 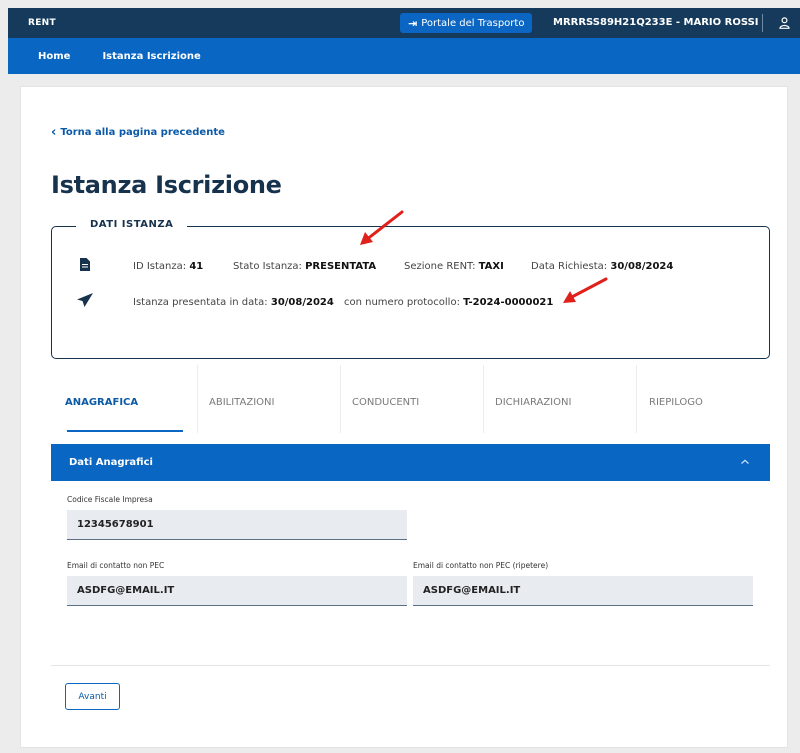 What do you see at coordinates (473, 23) in the screenshot?
I see `portale-trasporto-label: Portale del Trasporto` at bounding box center [473, 23].